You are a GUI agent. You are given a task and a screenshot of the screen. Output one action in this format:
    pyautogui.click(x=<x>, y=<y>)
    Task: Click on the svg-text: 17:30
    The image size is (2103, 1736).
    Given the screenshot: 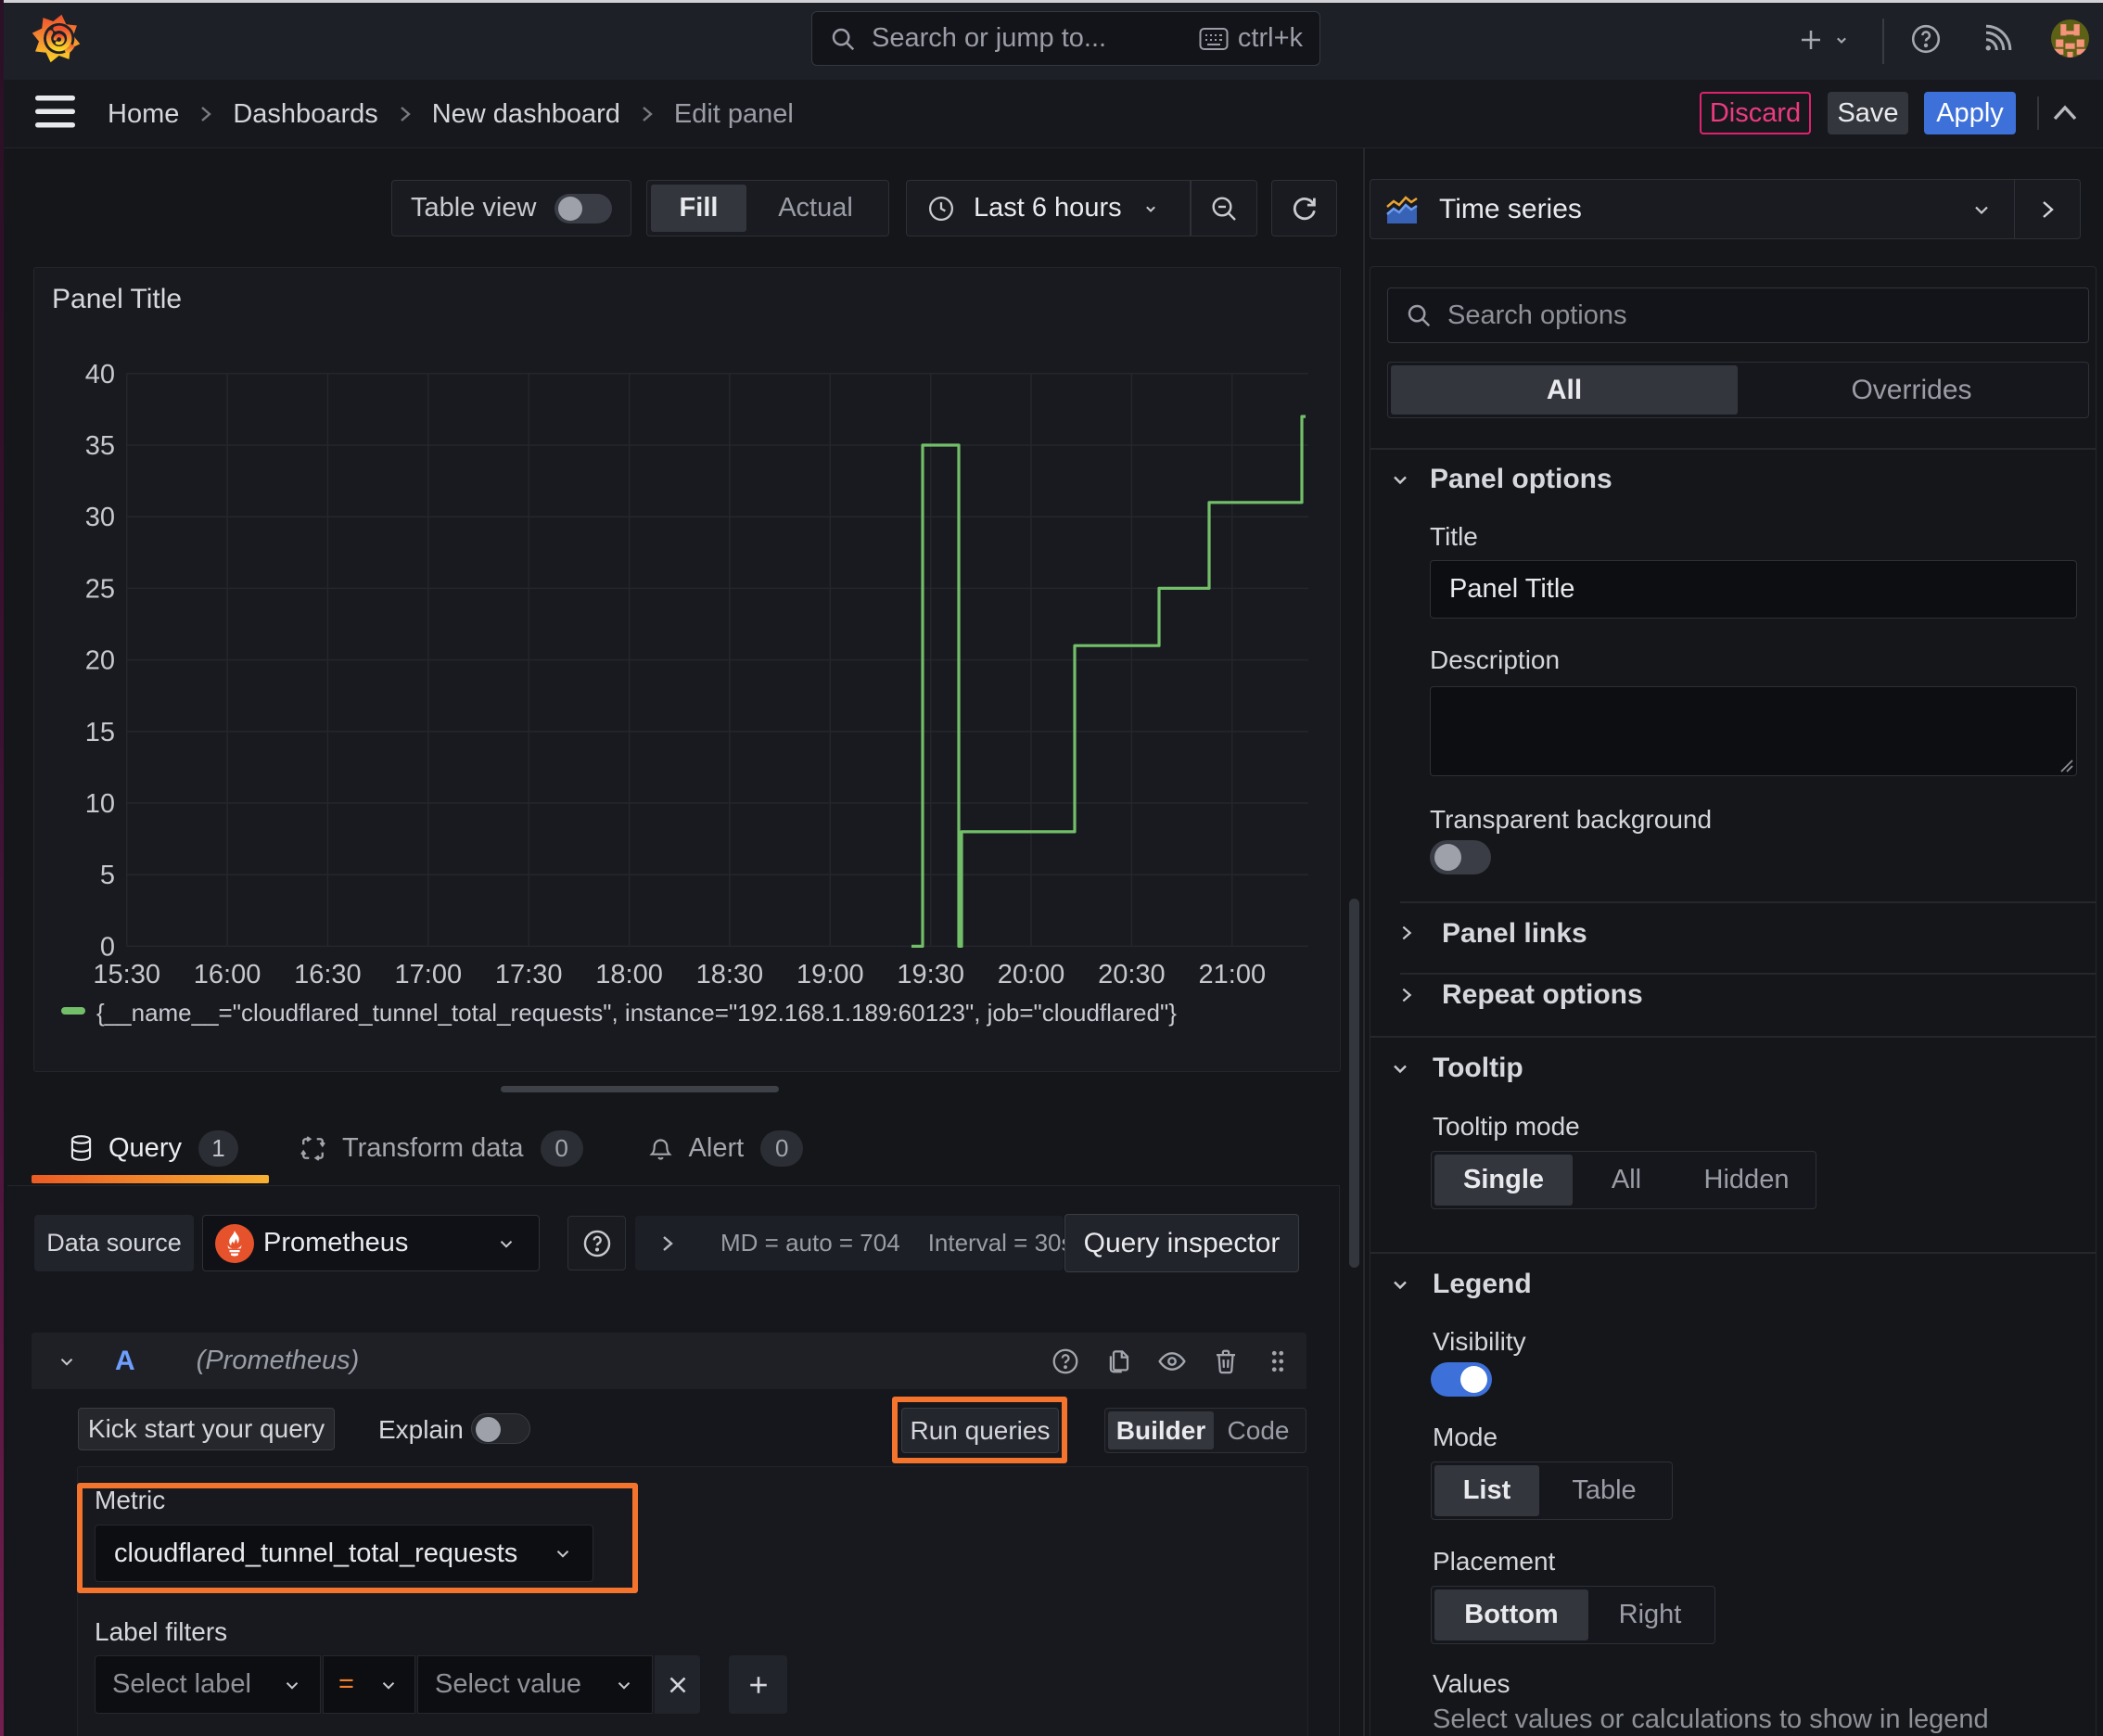 What is the action you would take?
    pyautogui.click(x=529, y=974)
    